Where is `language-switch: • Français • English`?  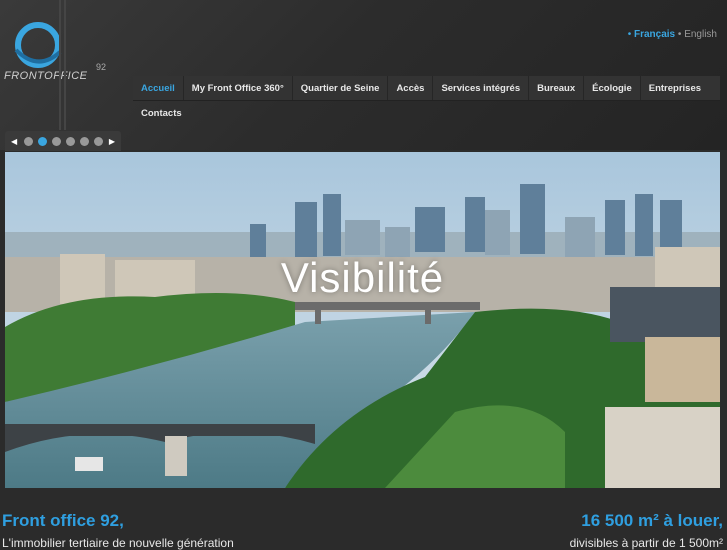 language-switch: • Français • English is located at coordinates (672, 34).